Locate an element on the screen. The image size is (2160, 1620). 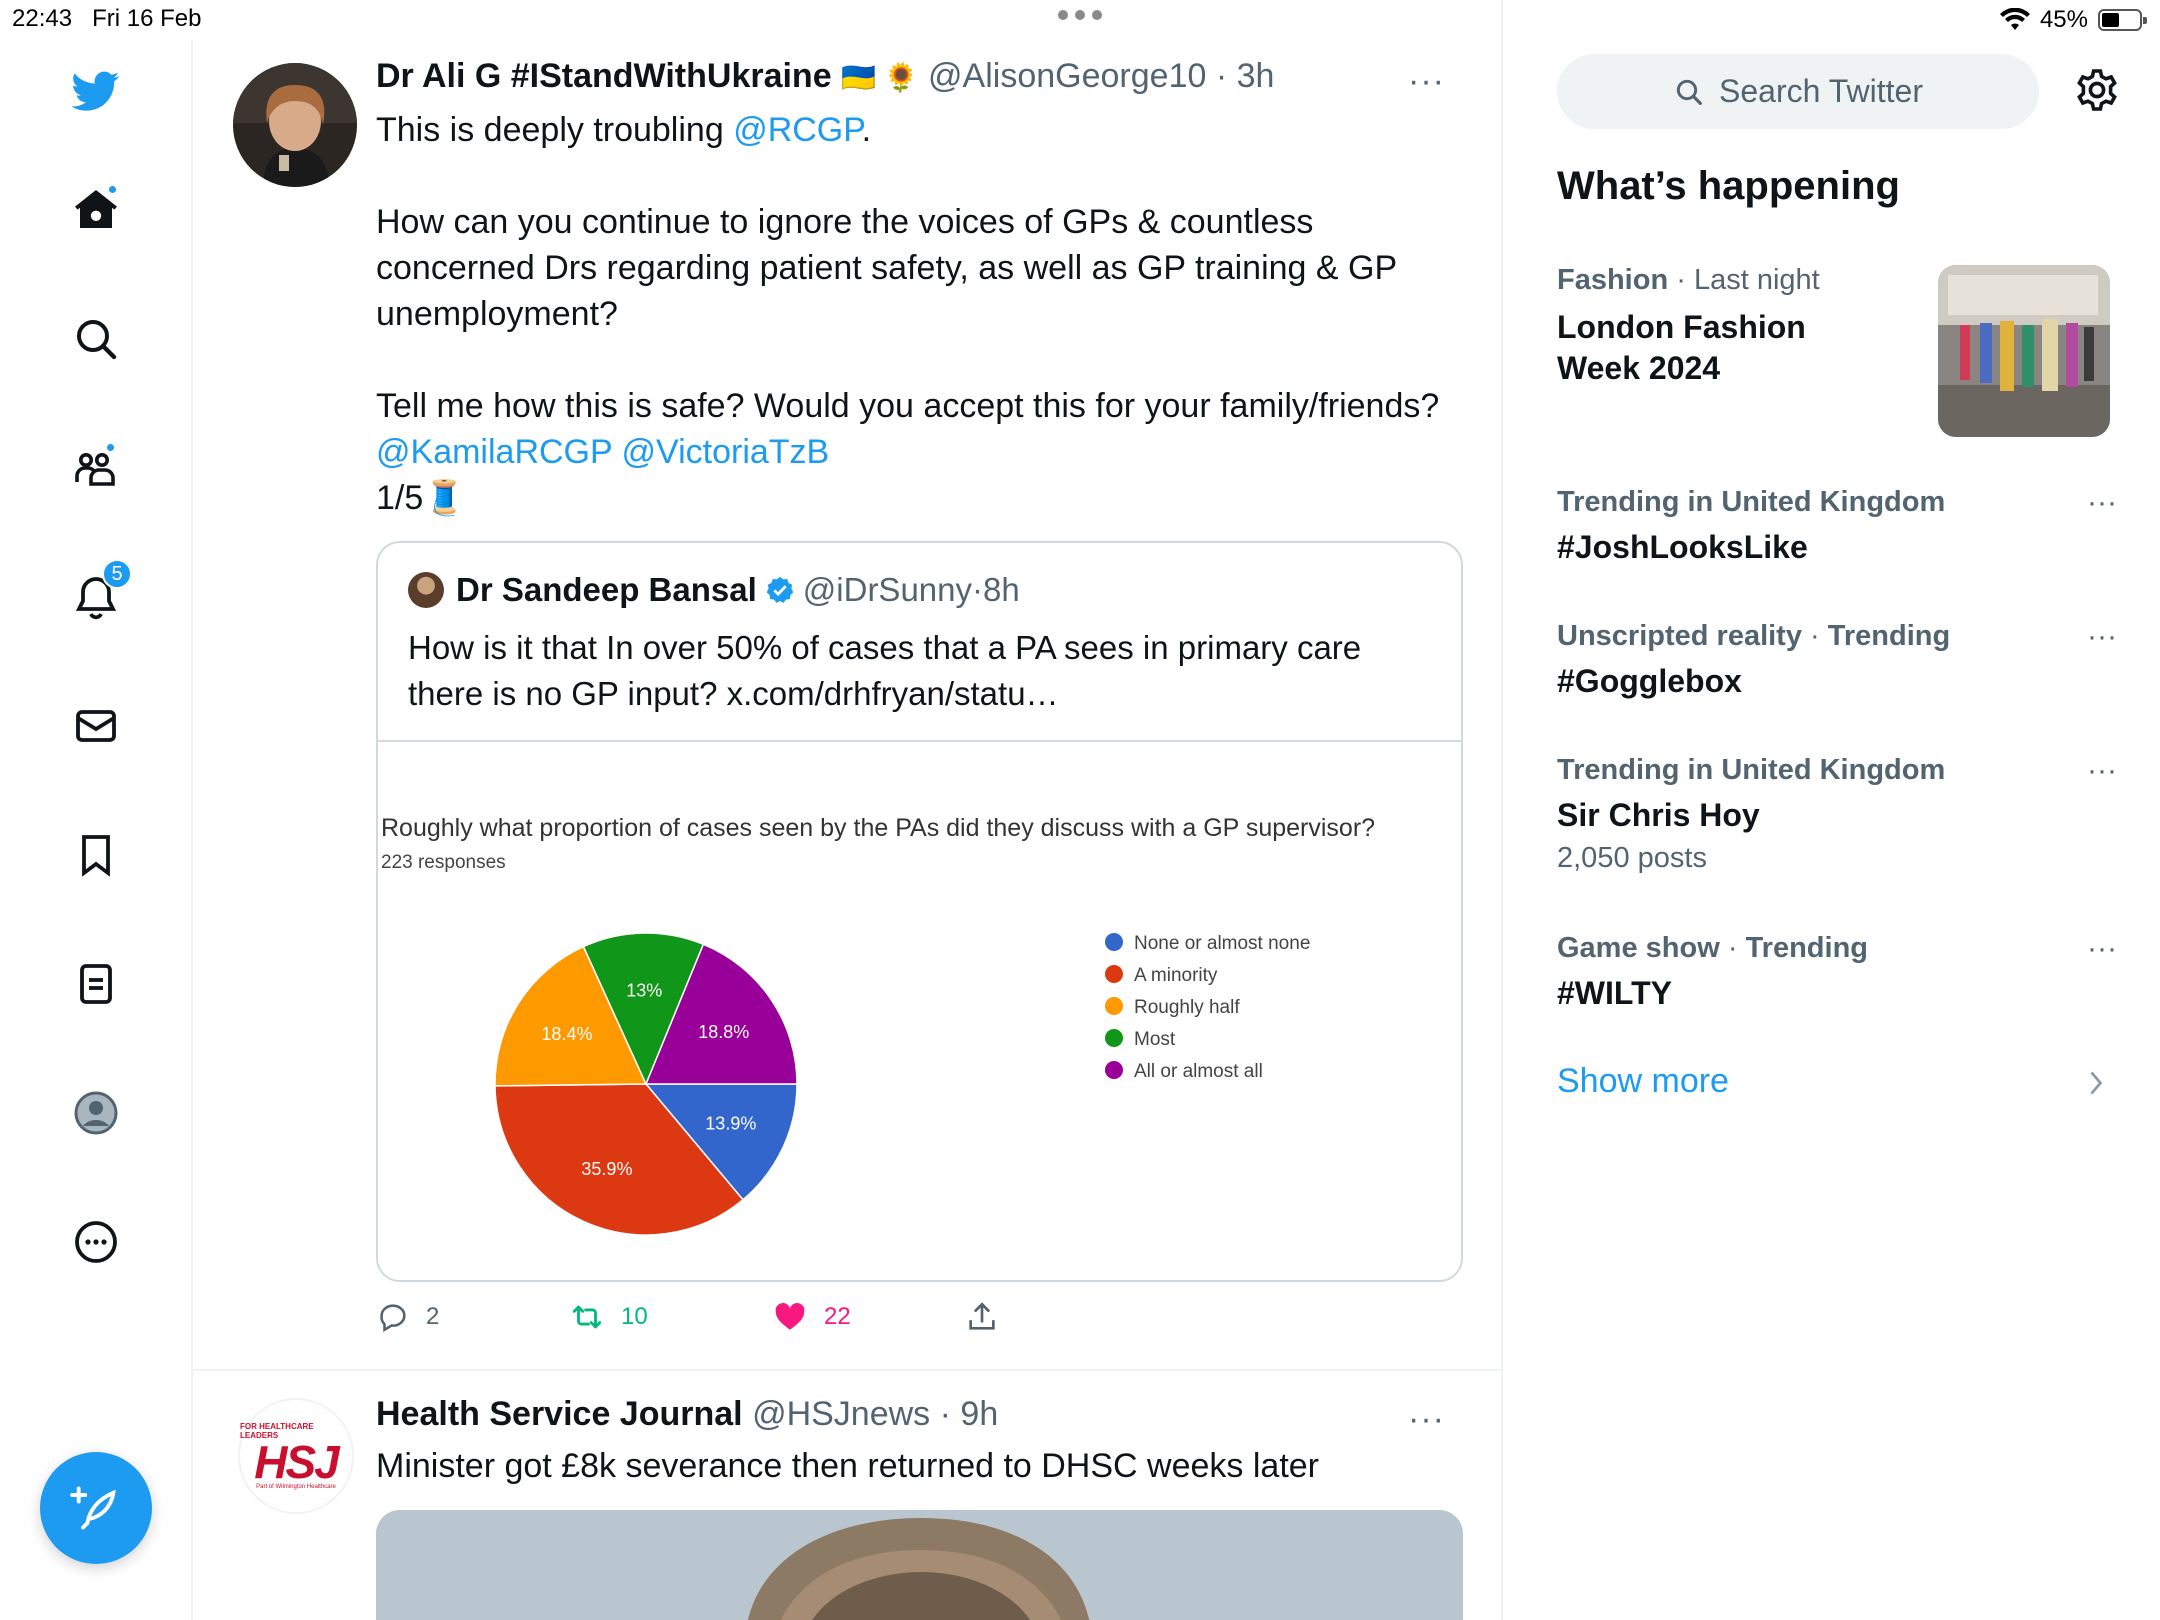
mention-kamilarcgp: @KamilaRCGP is located at coordinates (494, 452).